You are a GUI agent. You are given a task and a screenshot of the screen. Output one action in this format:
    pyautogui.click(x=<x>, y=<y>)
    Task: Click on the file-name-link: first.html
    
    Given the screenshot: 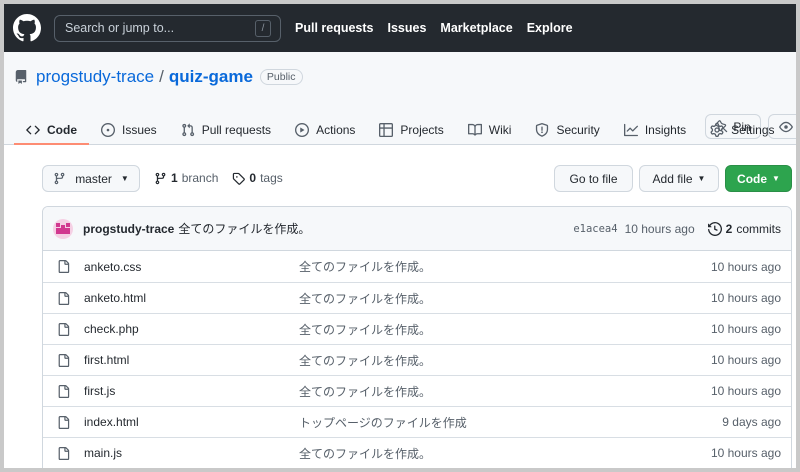 What is the action you would take?
    pyautogui.click(x=106, y=360)
    